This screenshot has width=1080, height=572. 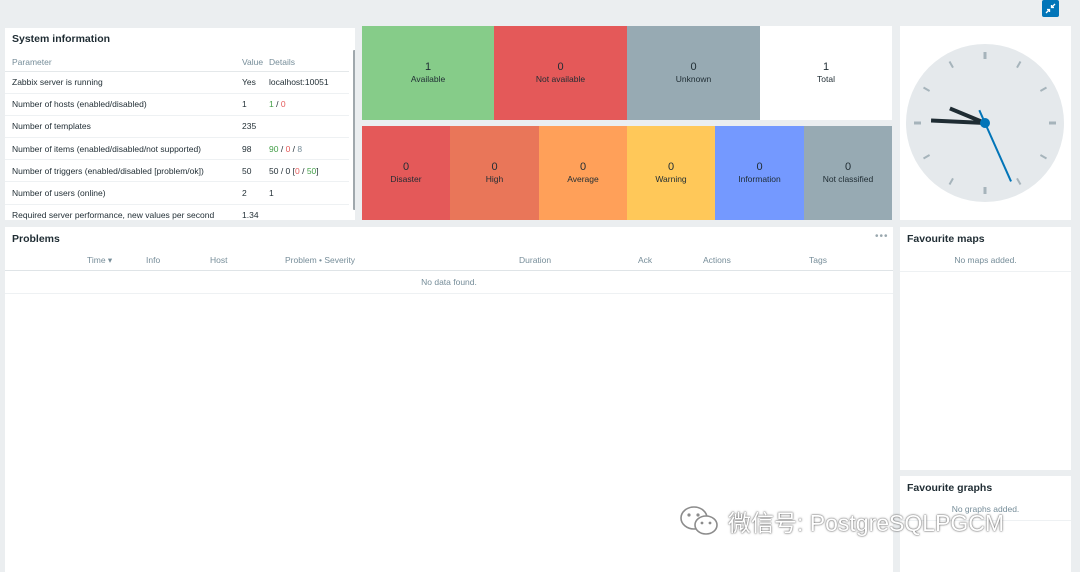 What do you see at coordinates (253, 171) in the screenshot?
I see `value-cell: 50` at bounding box center [253, 171].